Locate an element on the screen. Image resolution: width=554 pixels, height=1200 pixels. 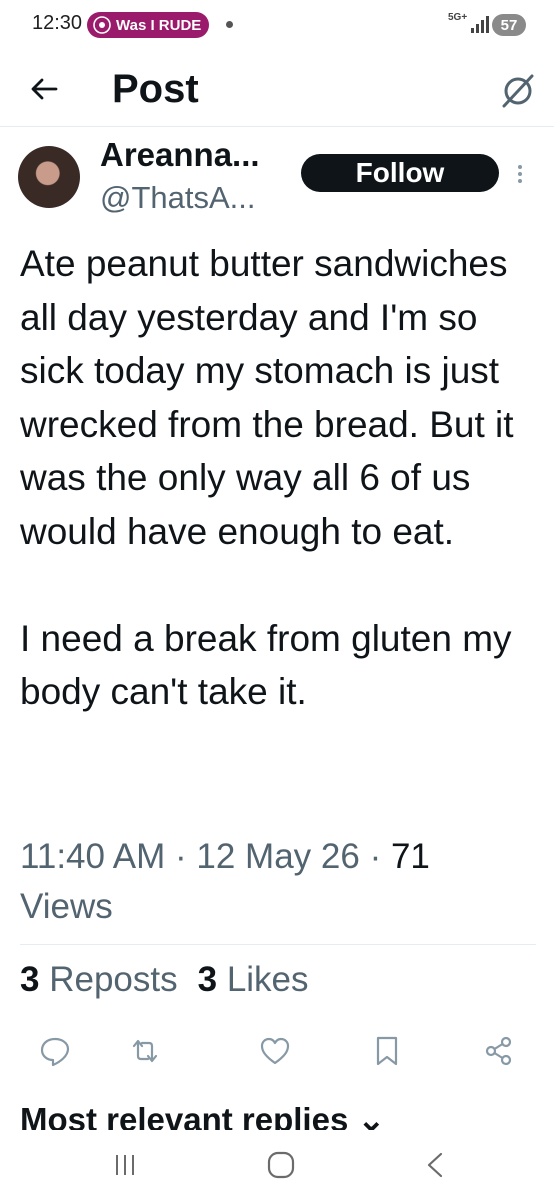
likes-stat: 3 Likes is located at coordinates (253, 980).